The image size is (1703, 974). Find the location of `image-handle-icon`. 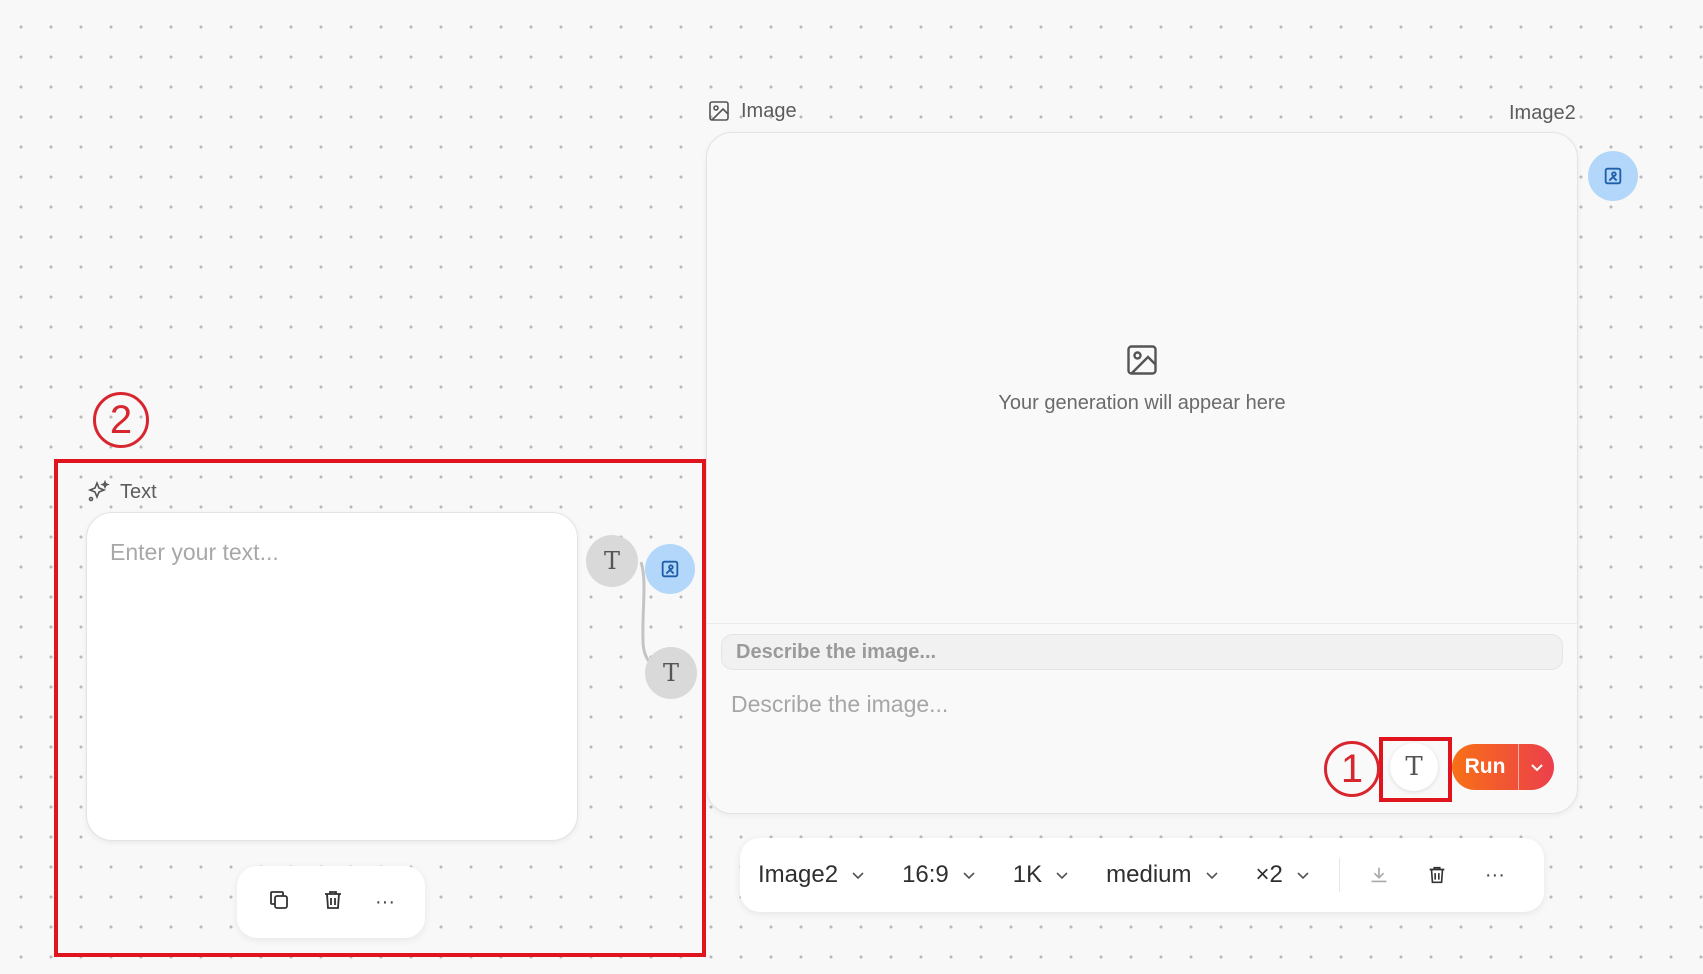

image-handle-icon is located at coordinates (1613, 176).